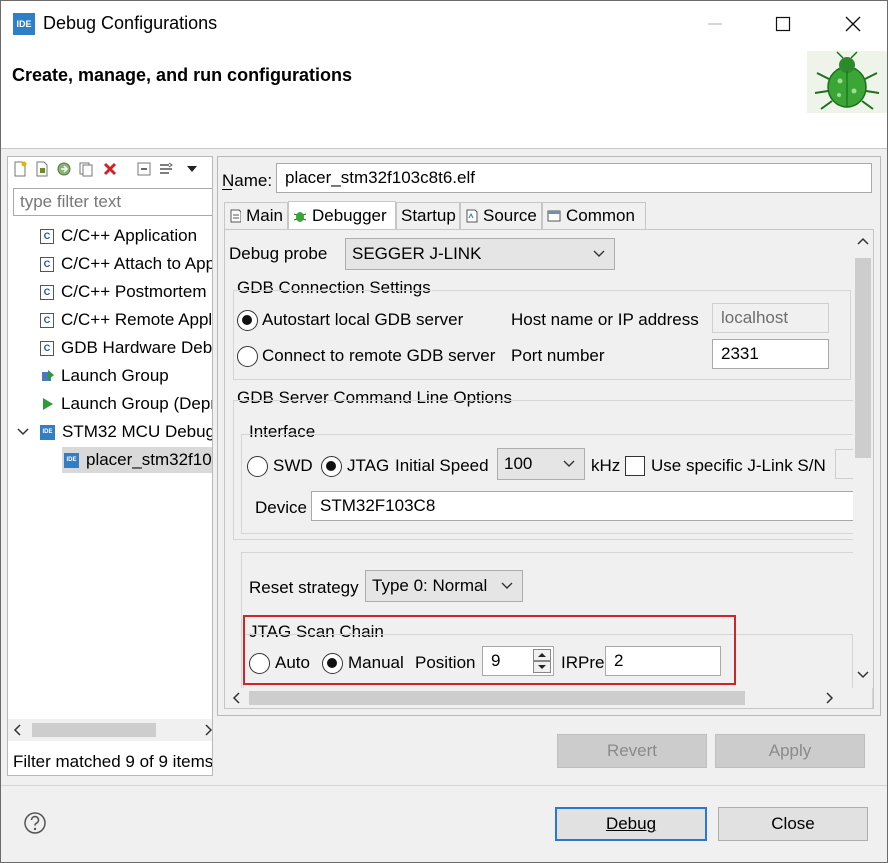 The height and width of the screenshot is (863, 888). What do you see at coordinates (257, 466) in the screenshot?
I see `swd-radio` at bounding box center [257, 466].